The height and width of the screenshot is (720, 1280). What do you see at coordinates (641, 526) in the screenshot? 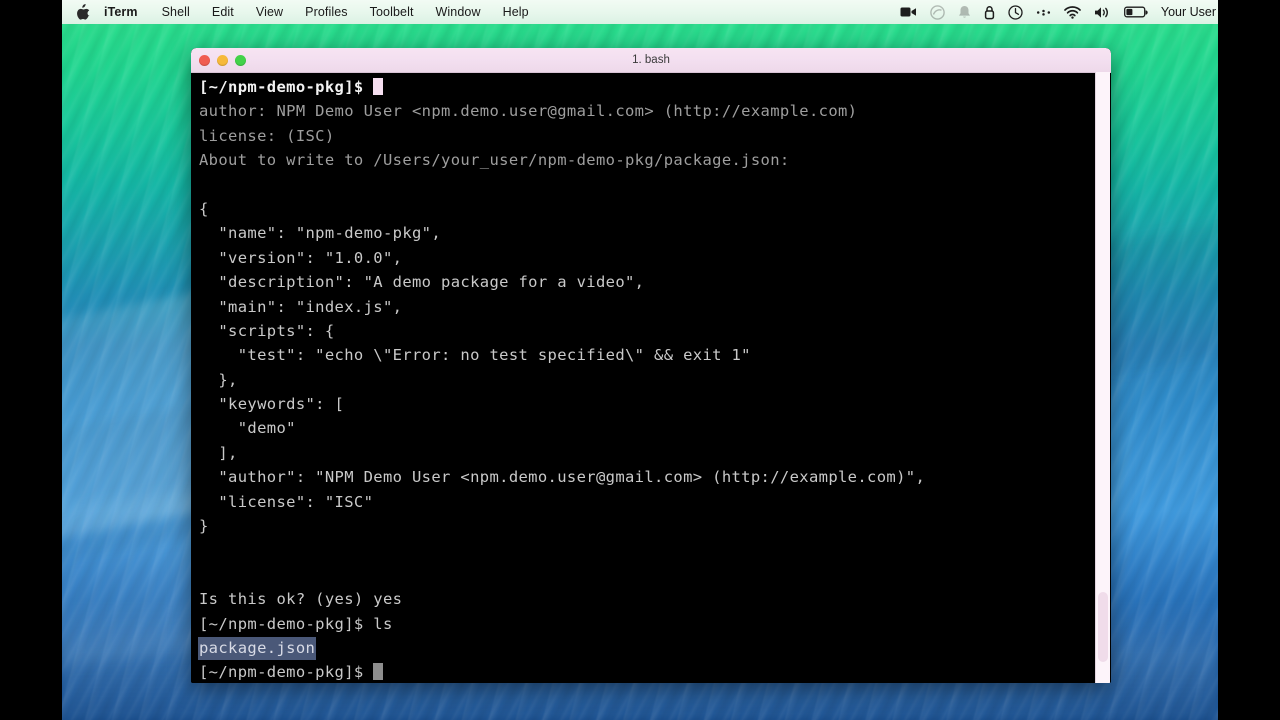
I see `terminal-line: }` at bounding box center [641, 526].